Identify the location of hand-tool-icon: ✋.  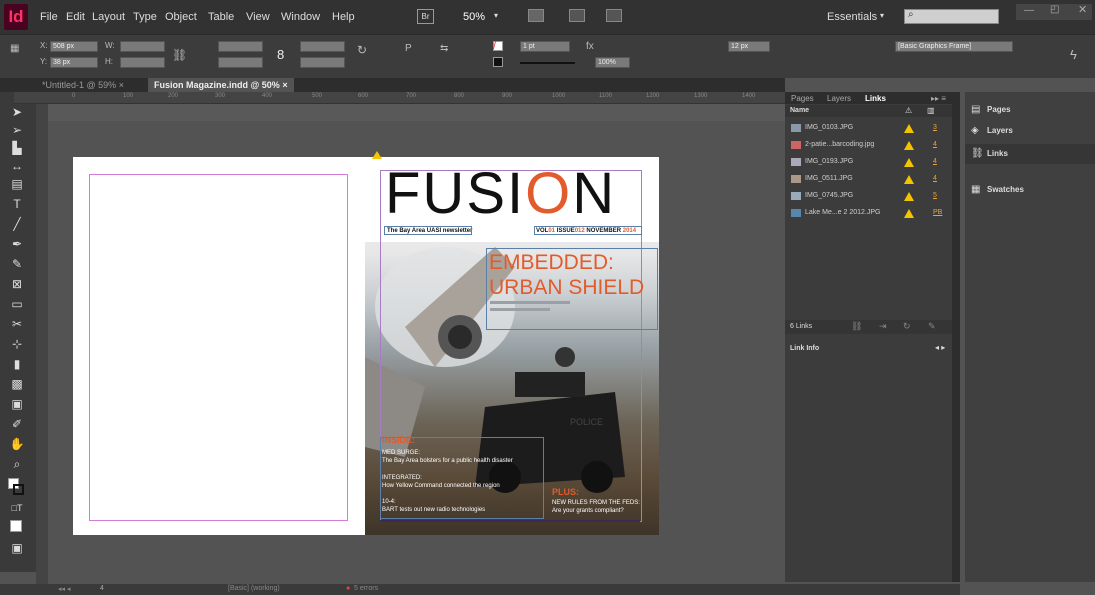
(17, 444).